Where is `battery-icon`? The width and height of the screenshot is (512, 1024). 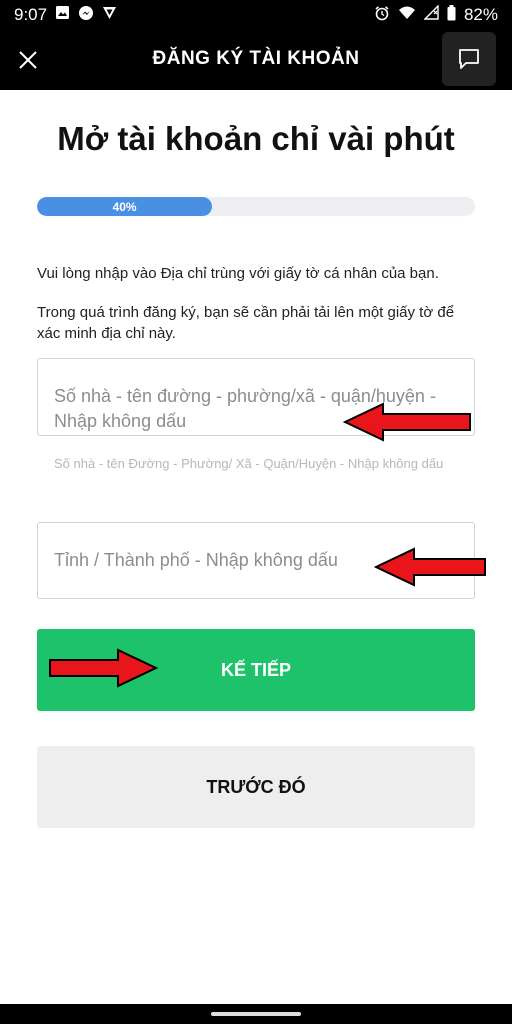 battery-icon is located at coordinates (451, 15).